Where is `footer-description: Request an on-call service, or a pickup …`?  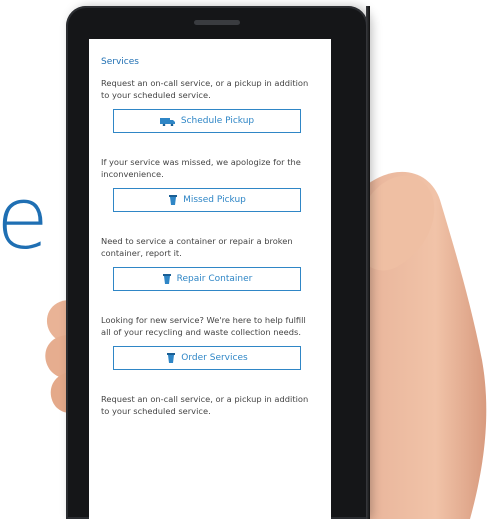 footer-description: Request an on-call service, or a pickup … is located at coordinates (205, 405).